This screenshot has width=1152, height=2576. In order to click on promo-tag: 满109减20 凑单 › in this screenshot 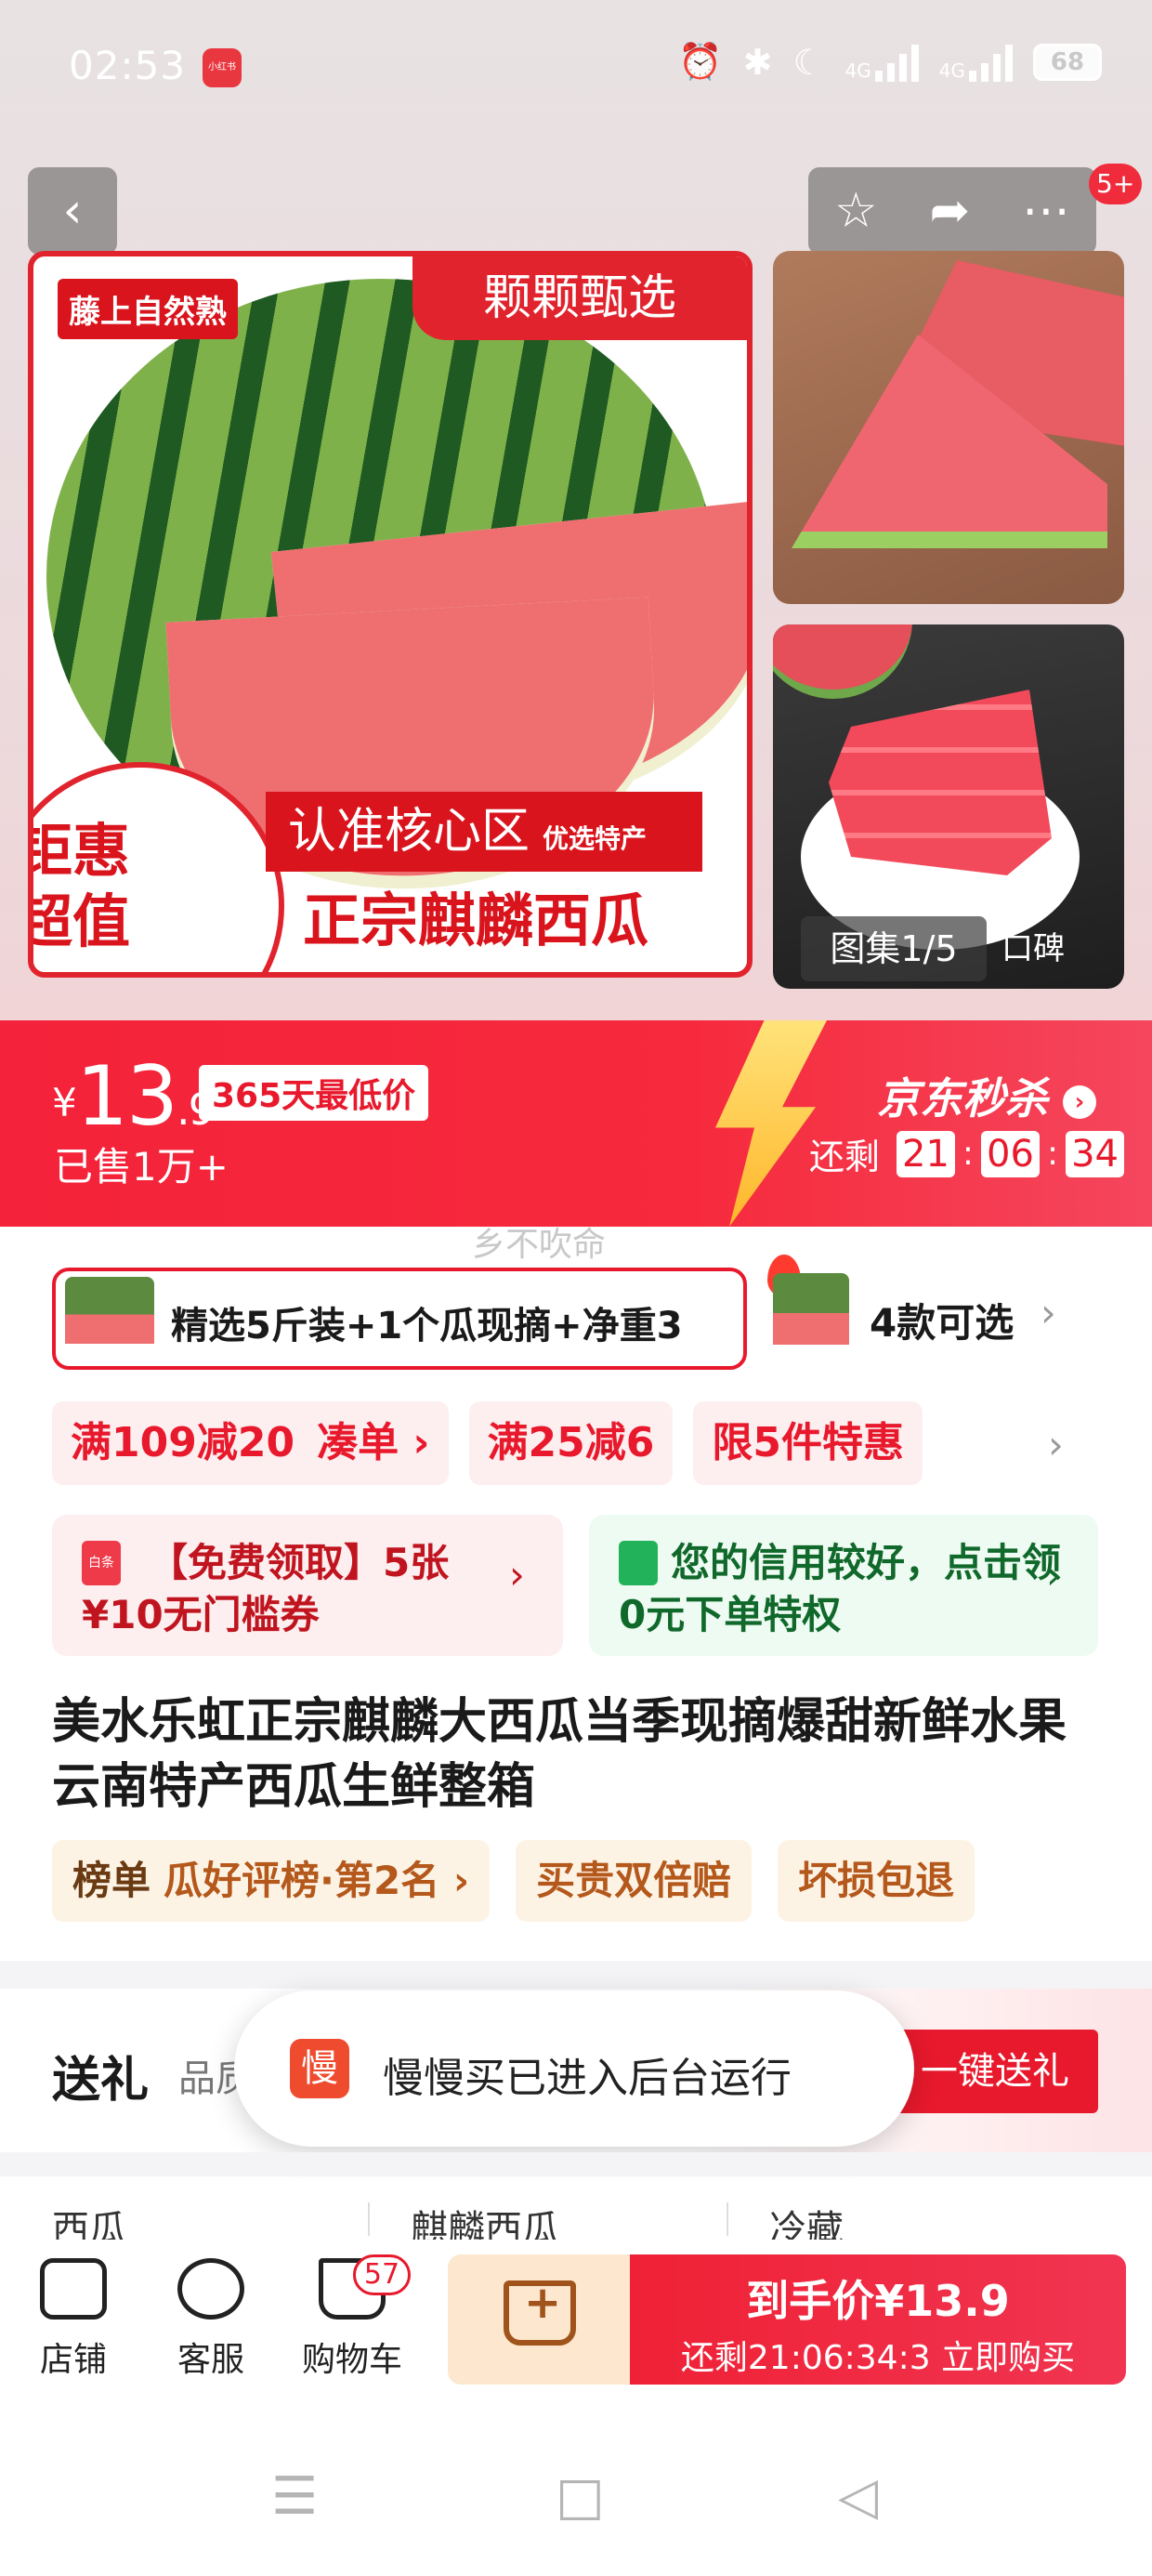, I will do `click(250, 1443)`.